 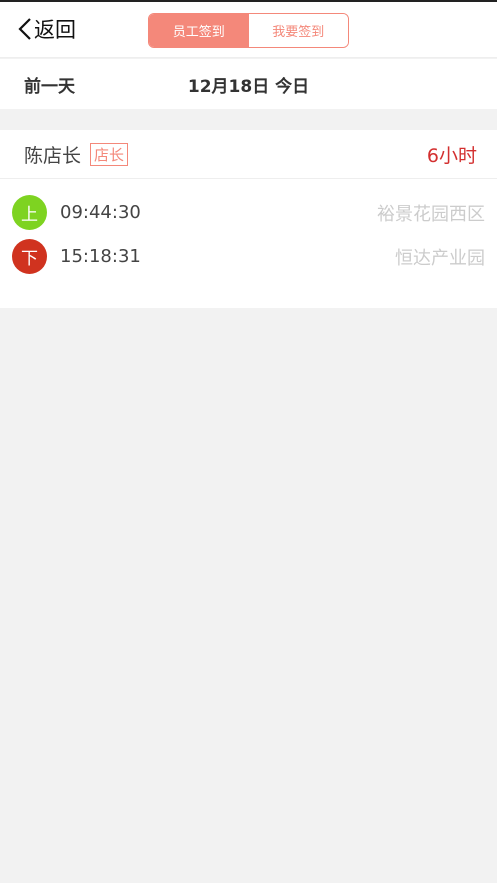 What do you see at coordinates (248, 154) in the screenshot?
I see `employee-header: 陈店长 店长 6小时` at bounding box center [248, 154].